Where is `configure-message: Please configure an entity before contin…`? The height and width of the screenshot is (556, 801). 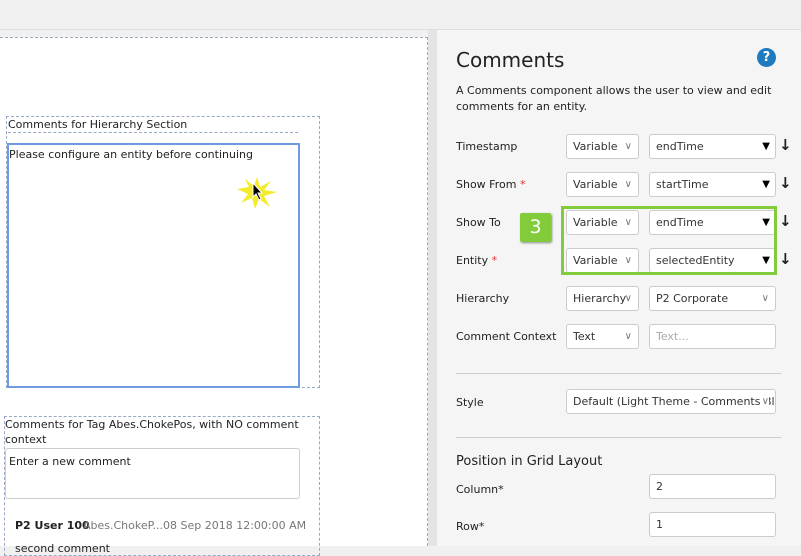 configure-message: Please configure an entity before contin… is located at coordinates (131, 154).